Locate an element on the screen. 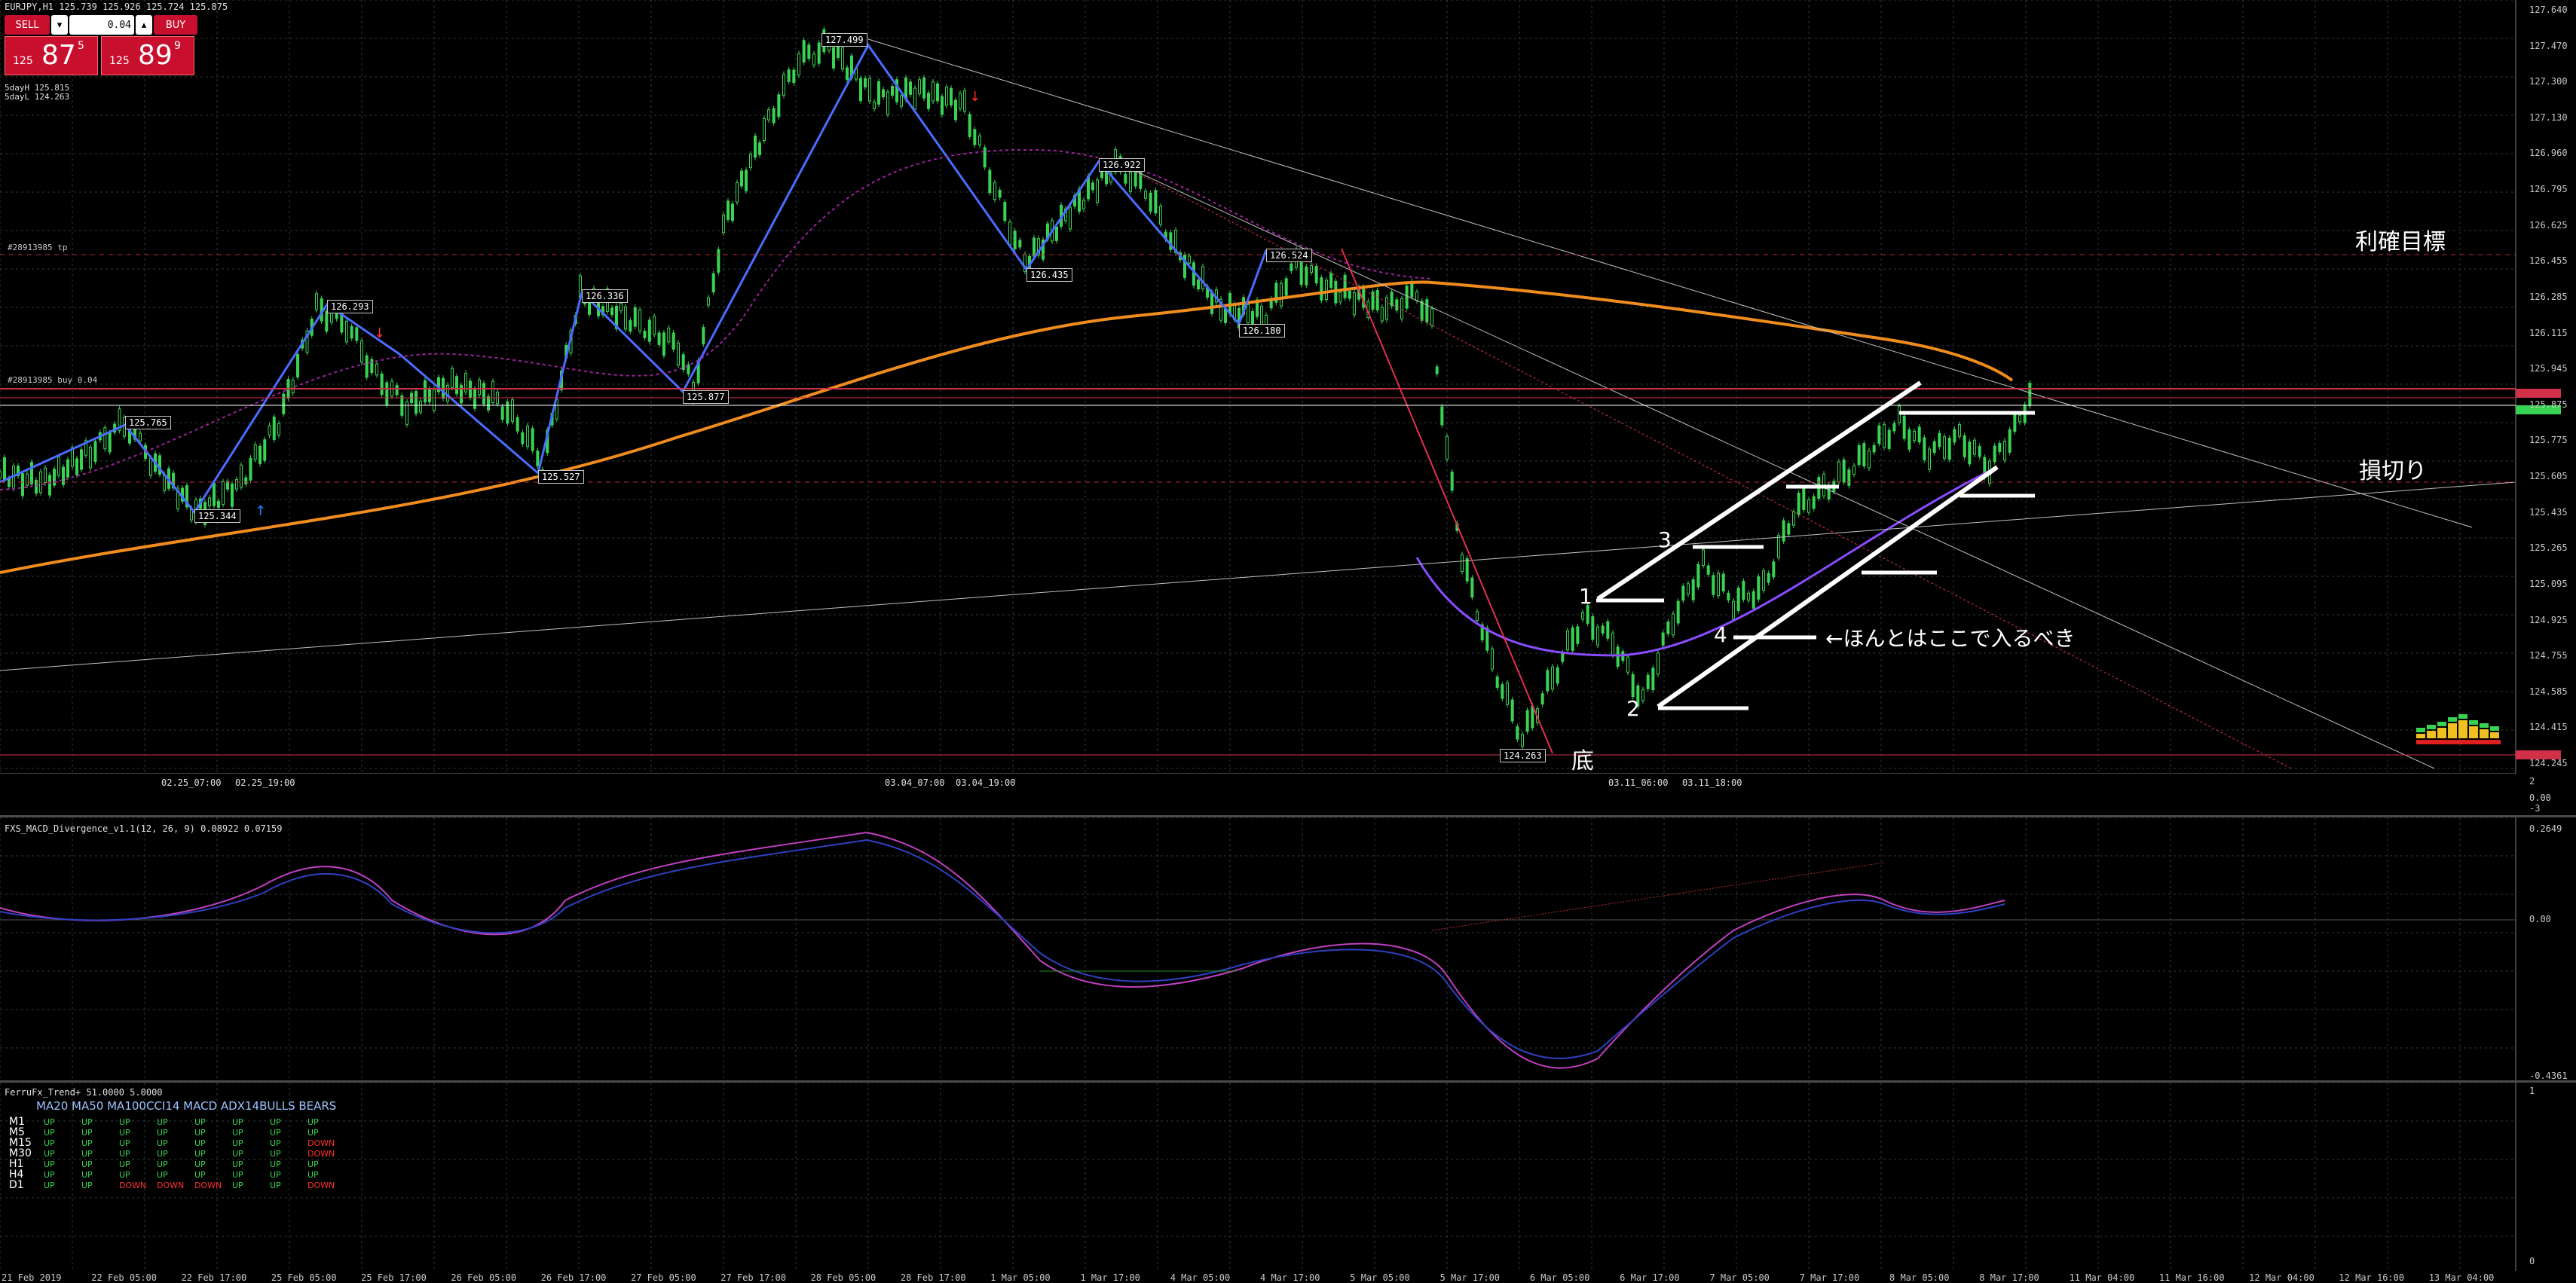  buy-price-button: 125 89 9 is located at coordinates (147, 55).